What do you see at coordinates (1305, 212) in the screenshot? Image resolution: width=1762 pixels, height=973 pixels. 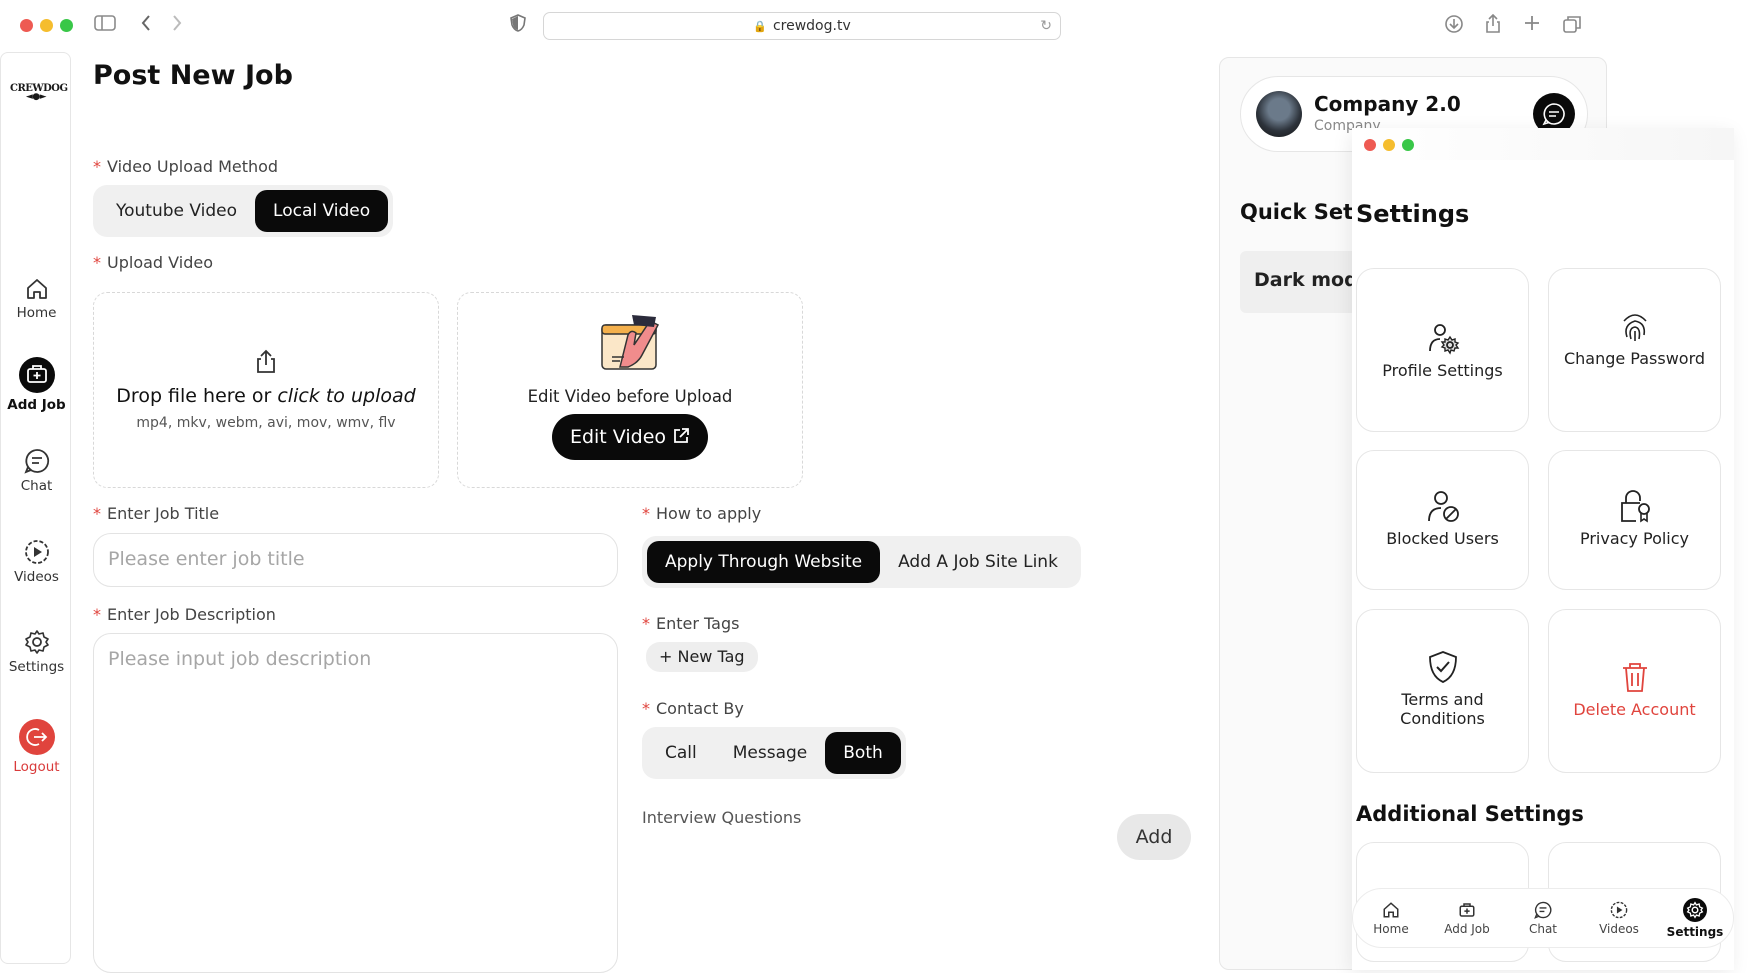 I see `quick-settings-title: Quick Setti` at bounding box center [1305, 212].